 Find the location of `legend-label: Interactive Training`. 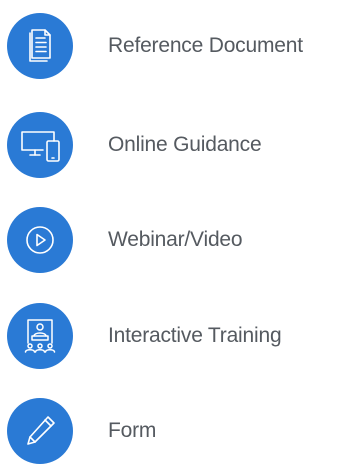

legend-label: Interactive Training is located at coordinates (195, 335).